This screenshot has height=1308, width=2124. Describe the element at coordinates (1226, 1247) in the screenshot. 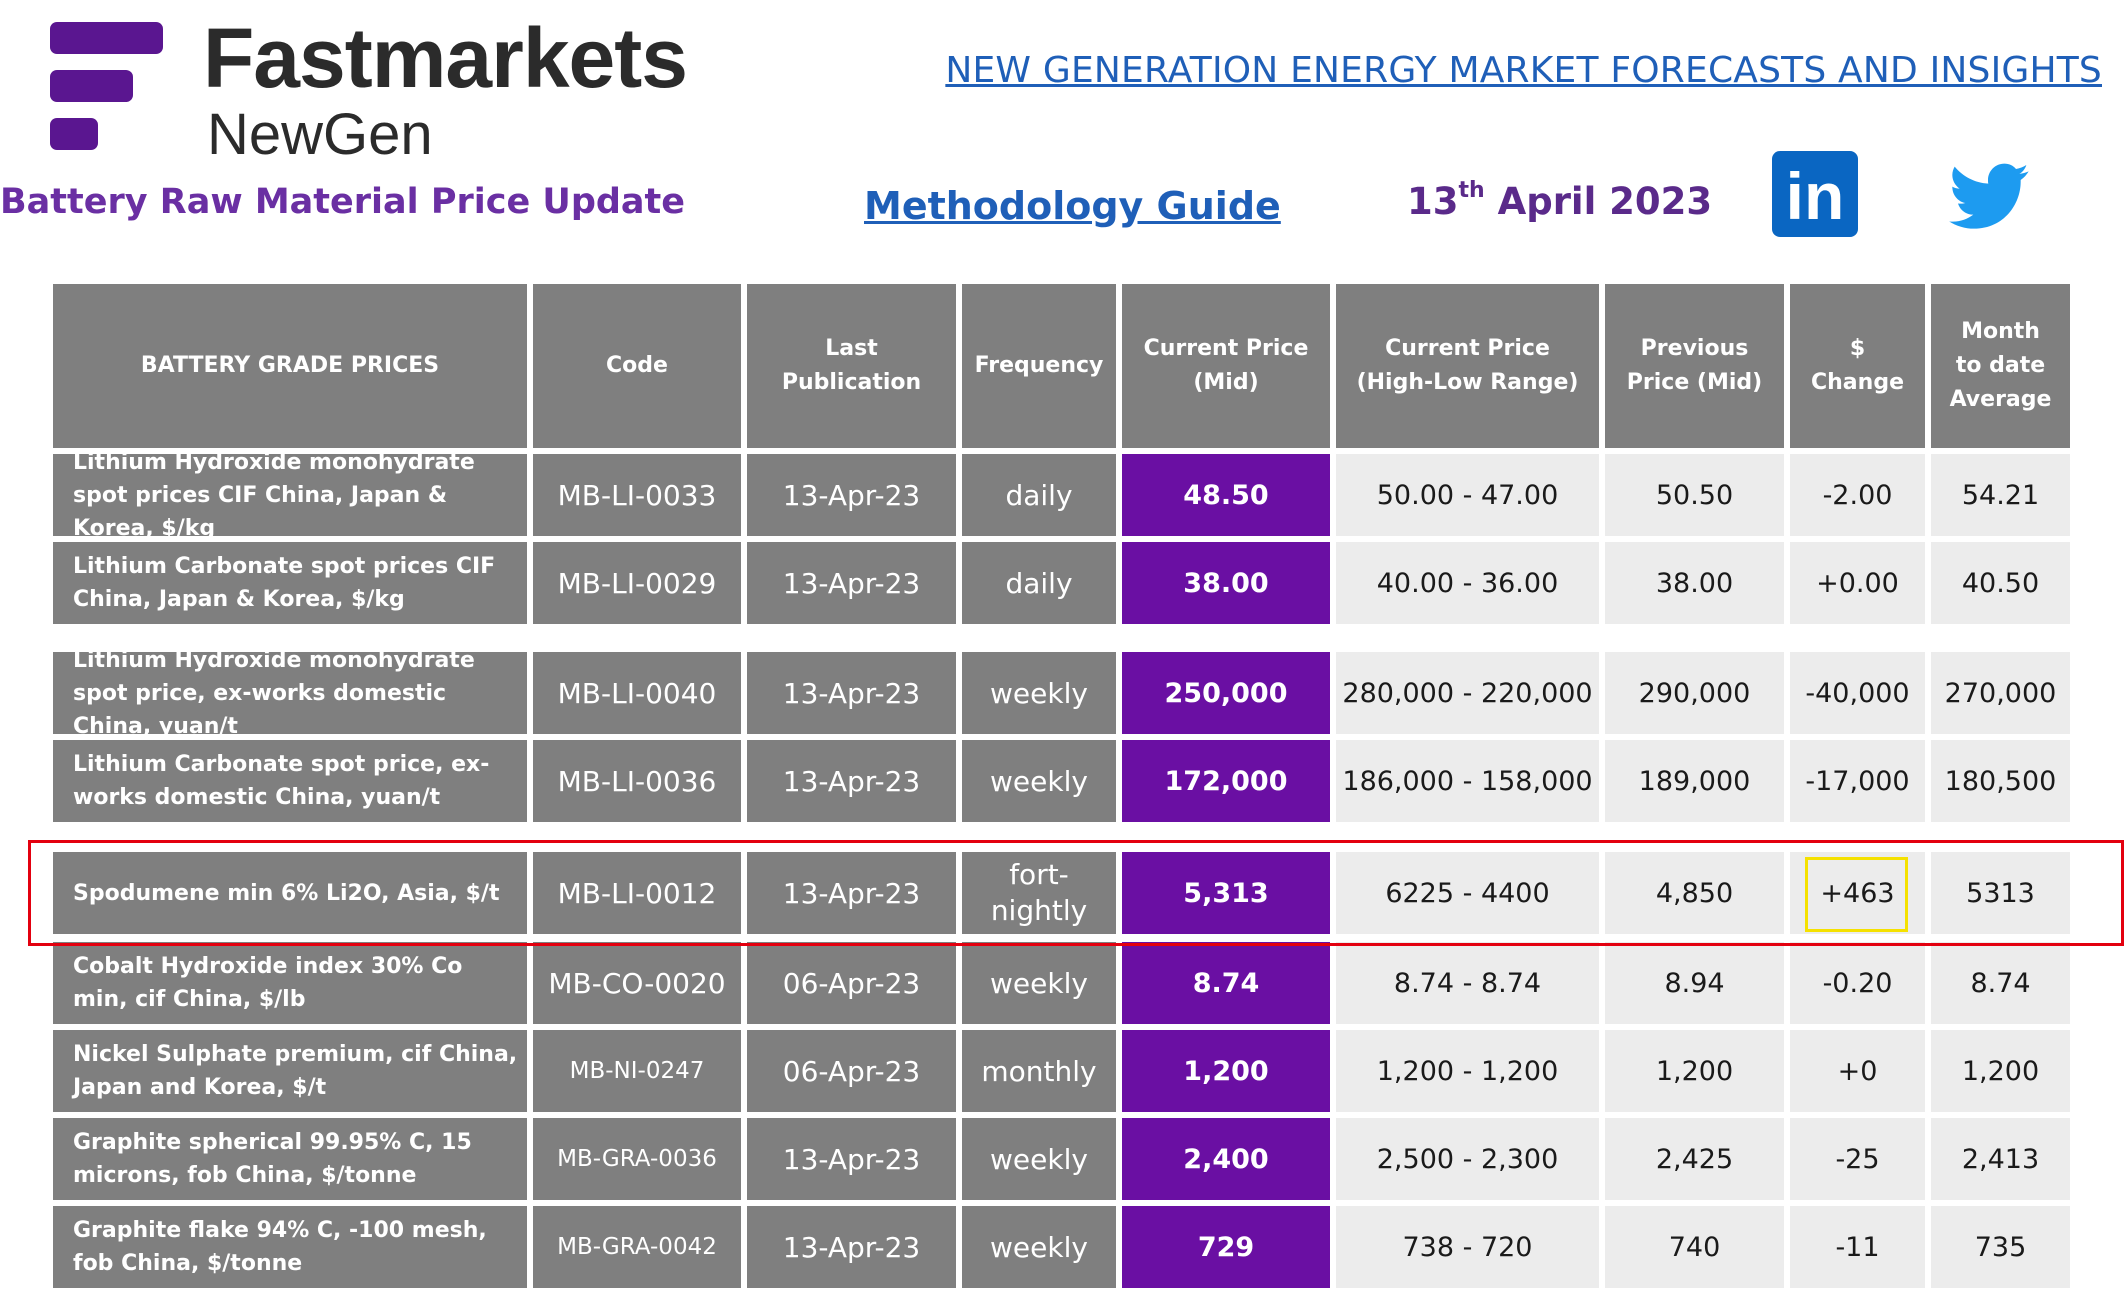

I see `table-cell-mid: 729` at that location.